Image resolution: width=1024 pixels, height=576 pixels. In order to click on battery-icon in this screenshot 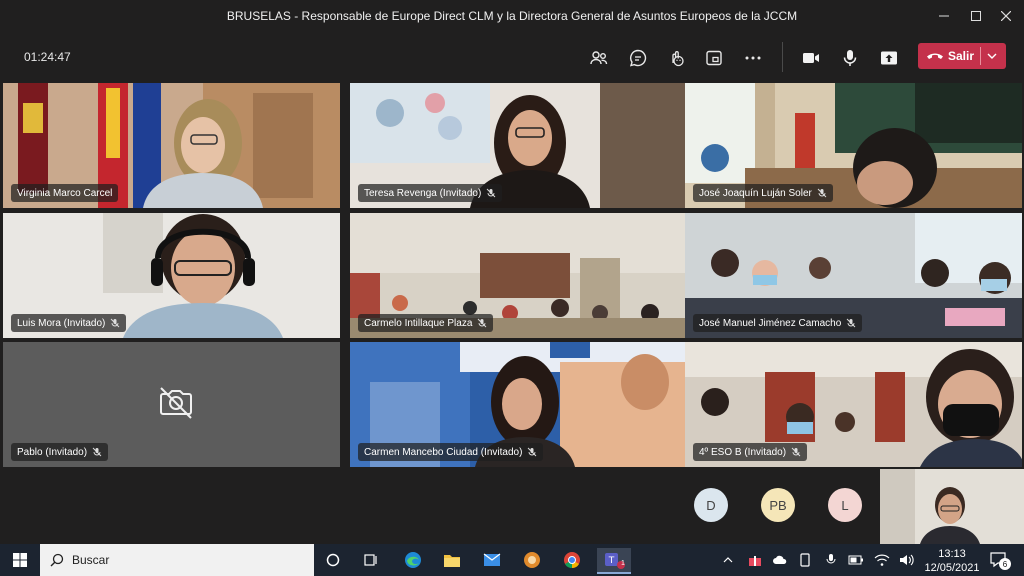, I will do `click(855, 560)`.